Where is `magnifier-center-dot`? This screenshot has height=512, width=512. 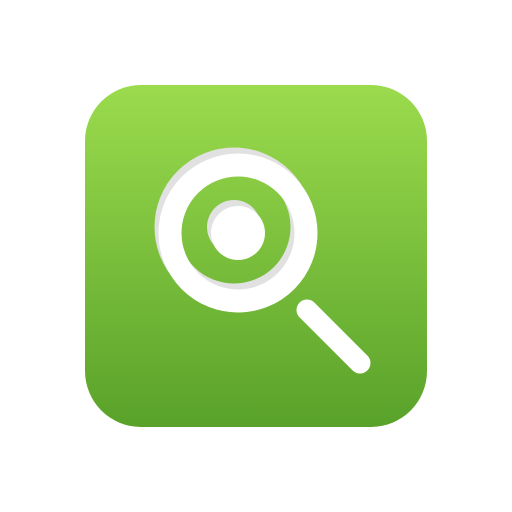
magnifier-center-dot is located at coordinates (238, 233).